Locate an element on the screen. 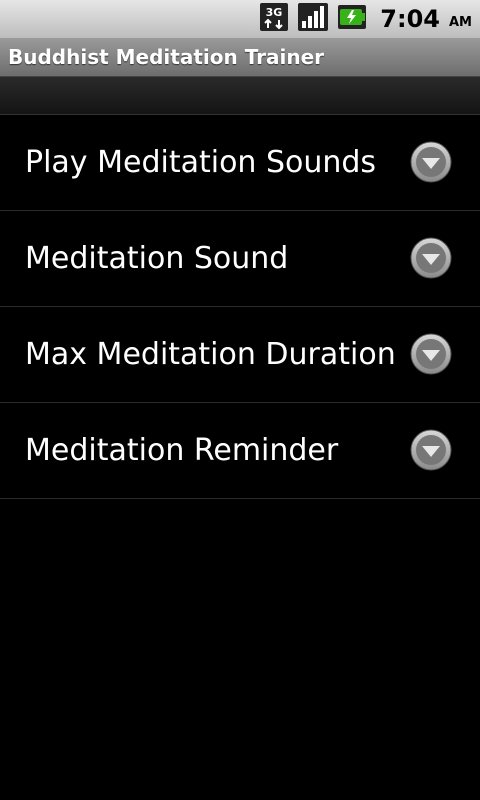 This screenshot has height=800, width=480. list-header-bar is located at coordinates (240, 96).